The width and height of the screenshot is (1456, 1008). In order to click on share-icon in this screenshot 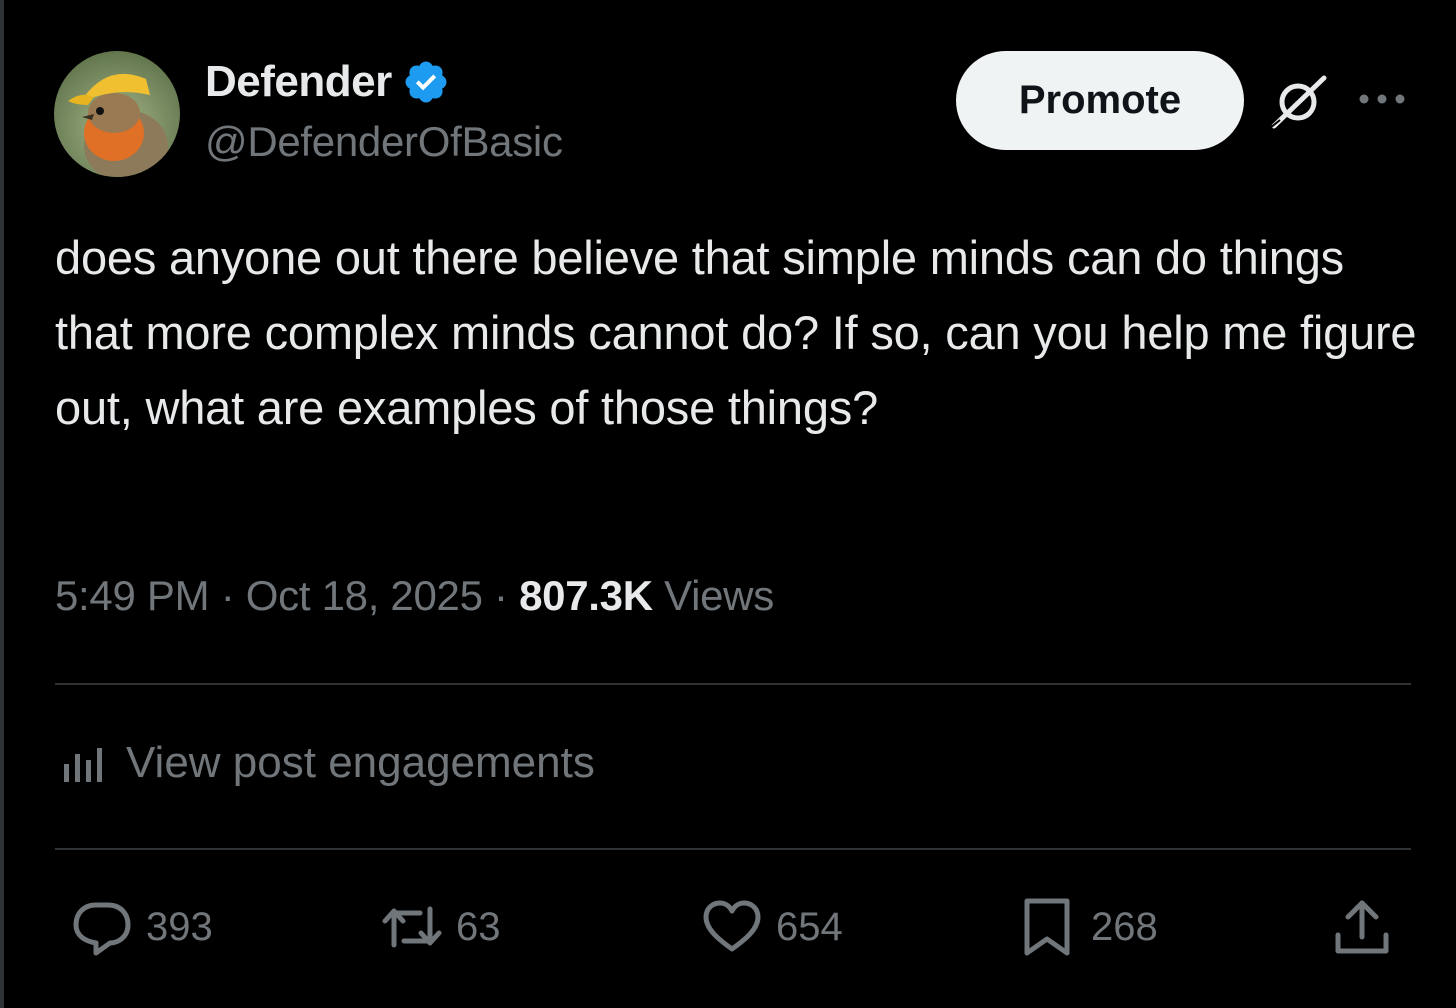, I will do `click(1362, 927)`.